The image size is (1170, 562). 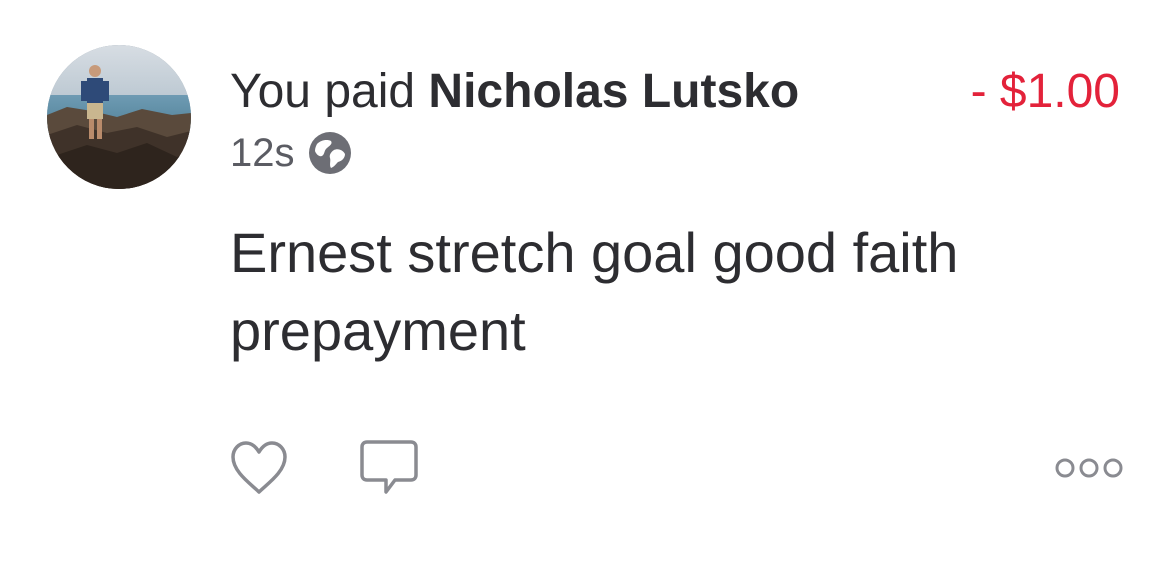 I want to click on avatar, so click(x=119, y=117).